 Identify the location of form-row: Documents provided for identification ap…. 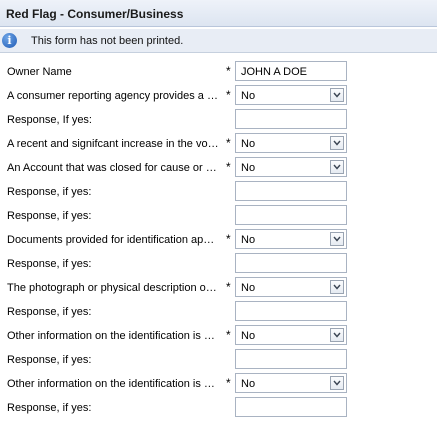
(218, 240).